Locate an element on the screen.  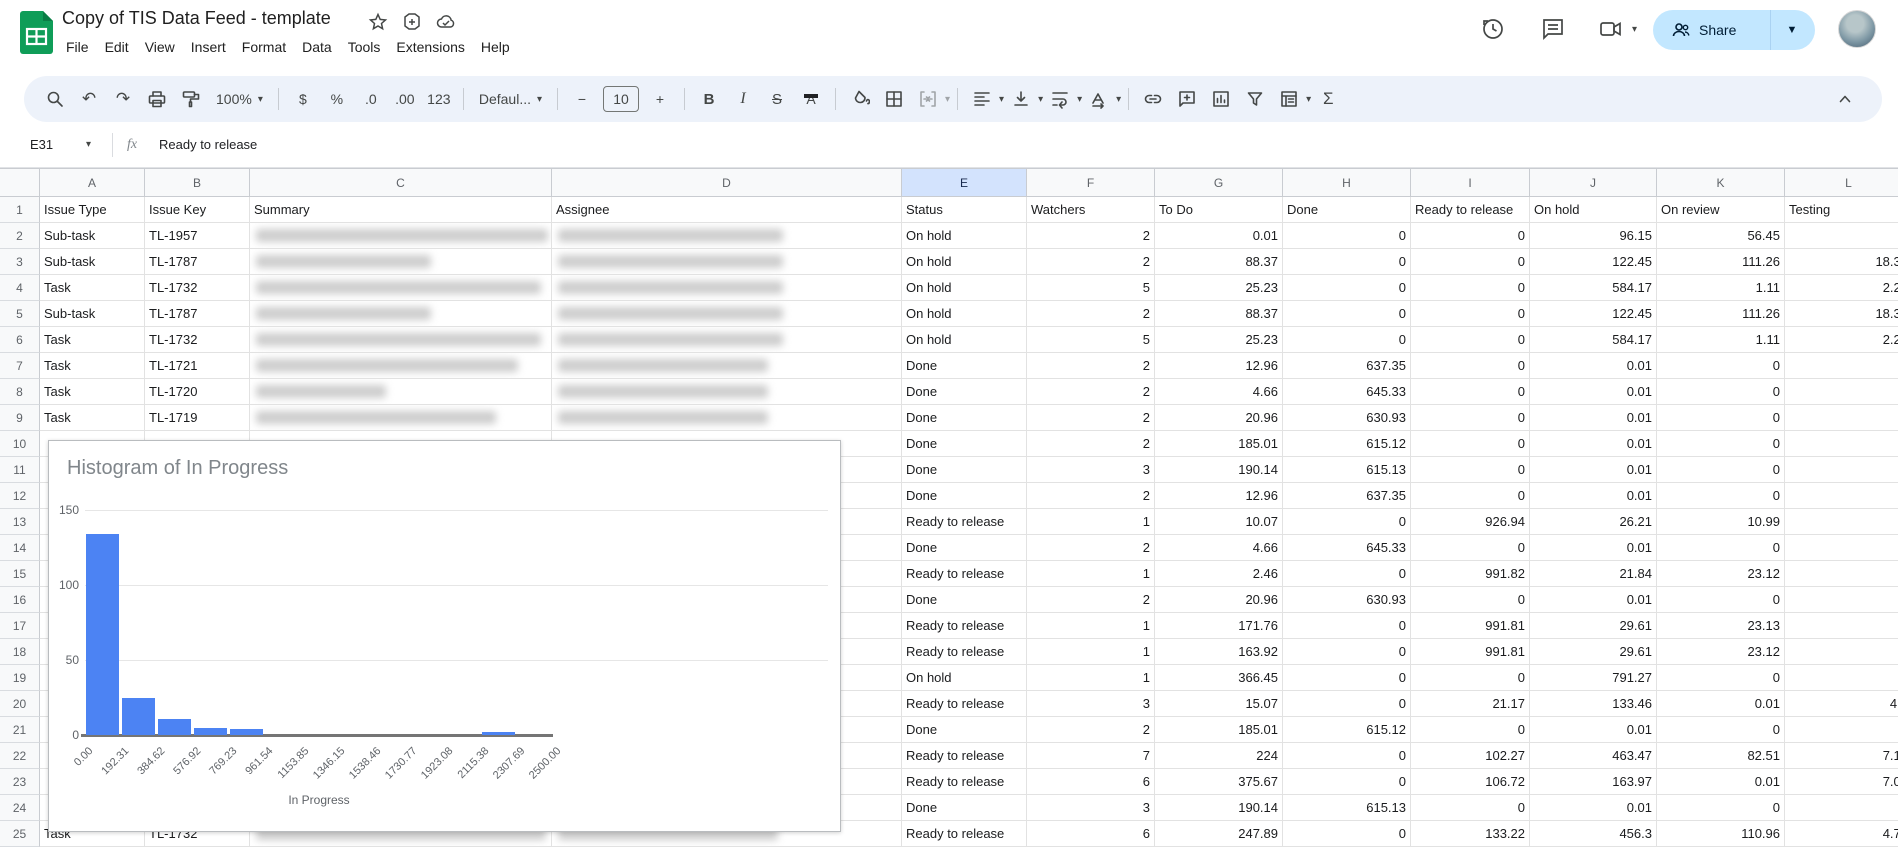
cell-J14: 0.01 is located at coordinates (1593, 548).